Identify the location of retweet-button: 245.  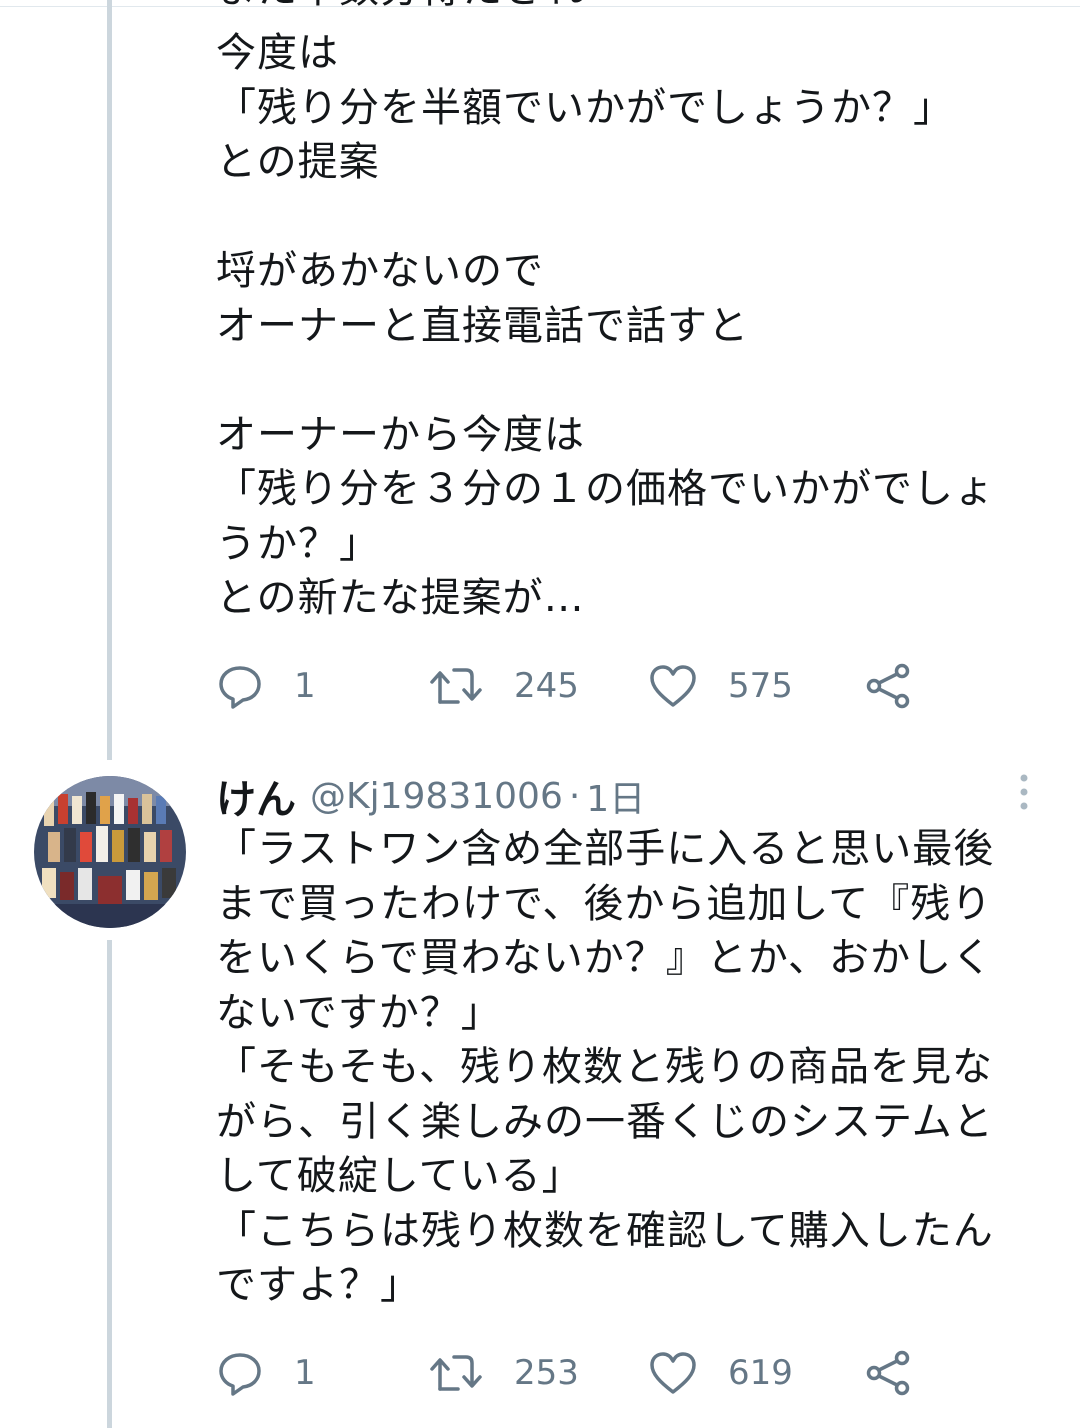
(503, 686).